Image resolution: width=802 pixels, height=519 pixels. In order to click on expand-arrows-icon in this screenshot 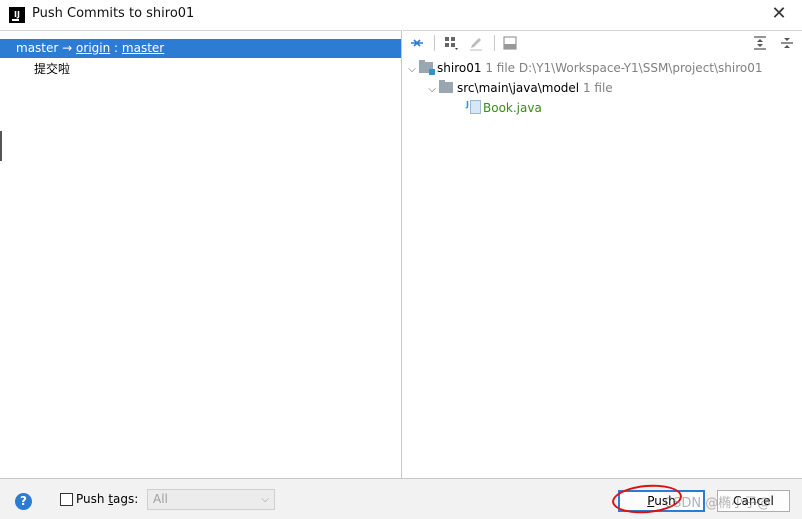, I will do `click(417, 43)`.